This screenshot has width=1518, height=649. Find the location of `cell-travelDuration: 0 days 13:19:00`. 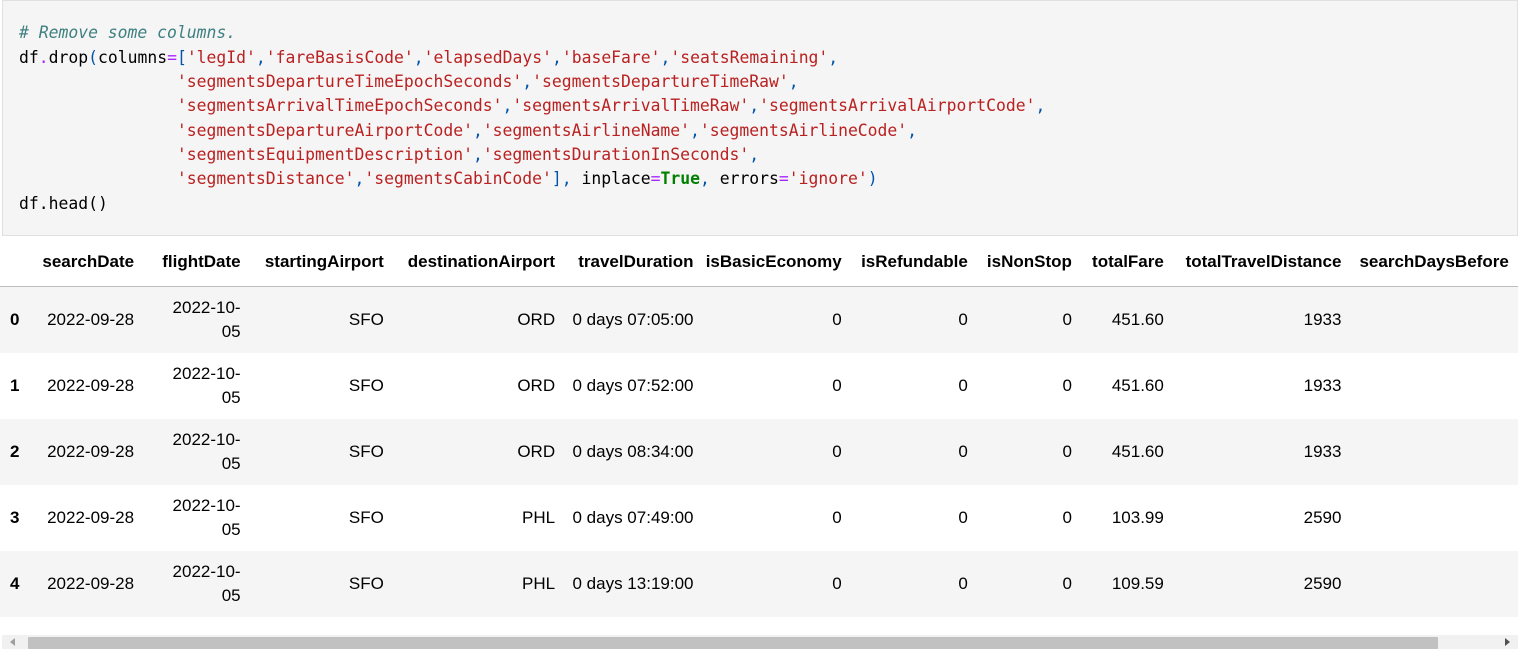

cell-travelDuration: 0 days 13:19:00 is located at coordinates (632, 584).